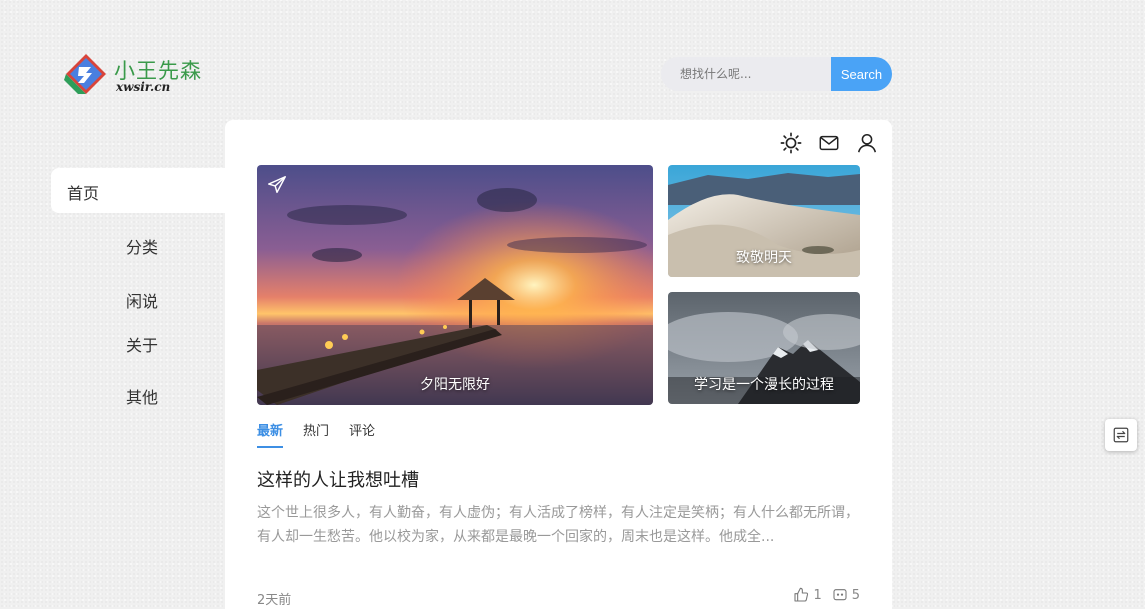 The height and width of the screenshot is (609, 1145). I want to click on nav-item-home: 首页, so click(141, 190).